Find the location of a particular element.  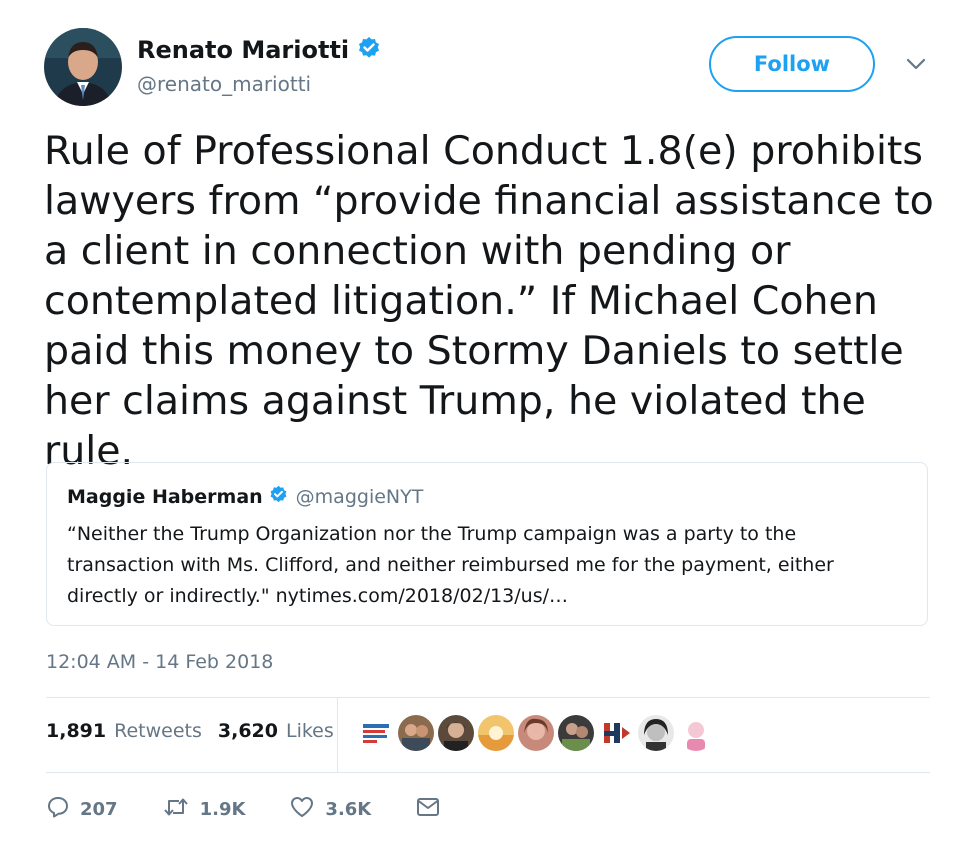

like-button: 3.6K is located at coordinates (330, 809).